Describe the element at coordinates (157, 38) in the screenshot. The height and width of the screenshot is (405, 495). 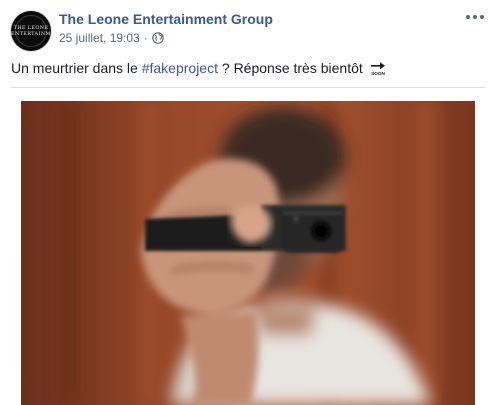
I see `globe-icon` at that location.